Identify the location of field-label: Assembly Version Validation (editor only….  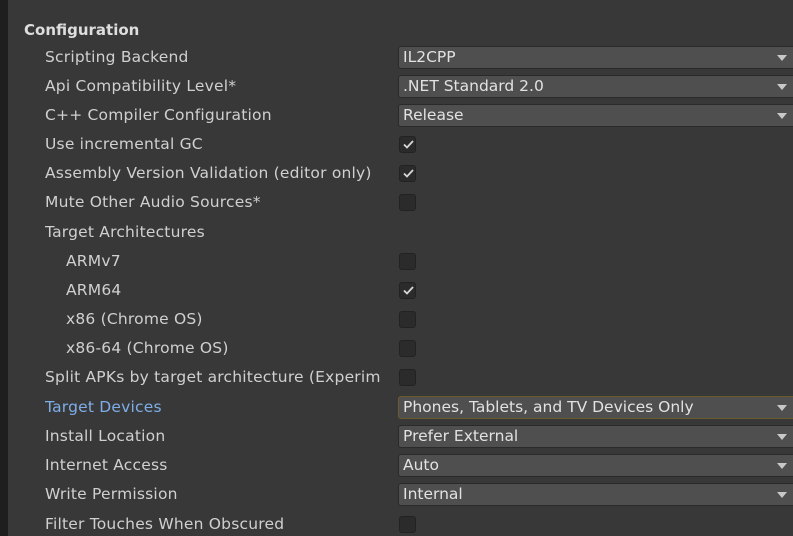
(208, 173).